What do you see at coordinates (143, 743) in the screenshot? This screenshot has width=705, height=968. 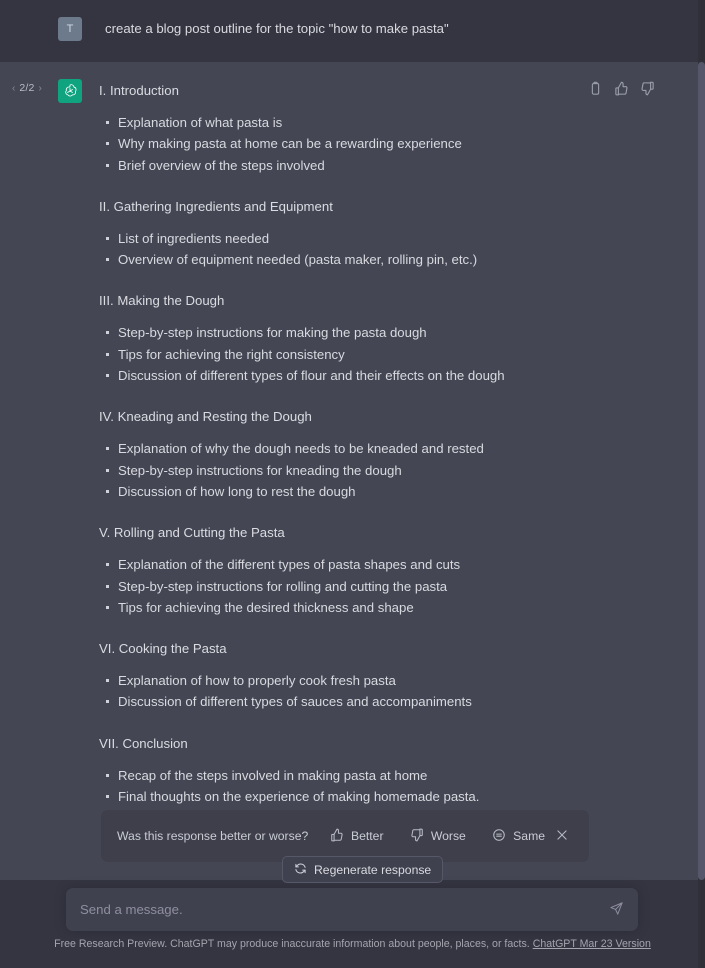 I see `section-heading: VII. Conclusion` at bounding box center [143, 743].